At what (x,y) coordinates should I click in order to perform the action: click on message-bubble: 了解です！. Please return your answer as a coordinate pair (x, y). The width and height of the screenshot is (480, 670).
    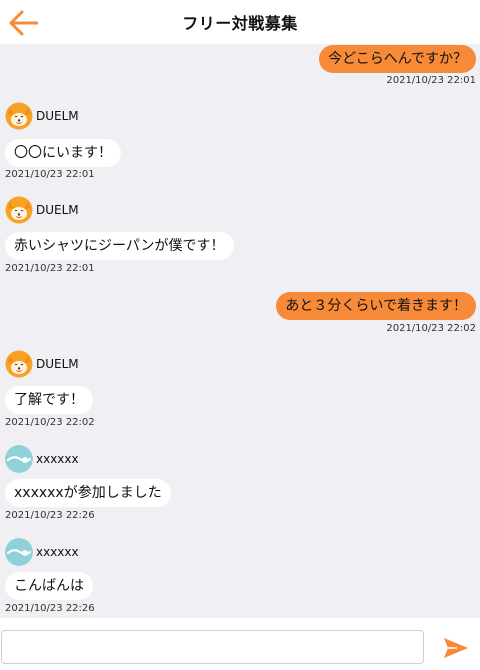
    Looking at the image, I should click on (49, 400).